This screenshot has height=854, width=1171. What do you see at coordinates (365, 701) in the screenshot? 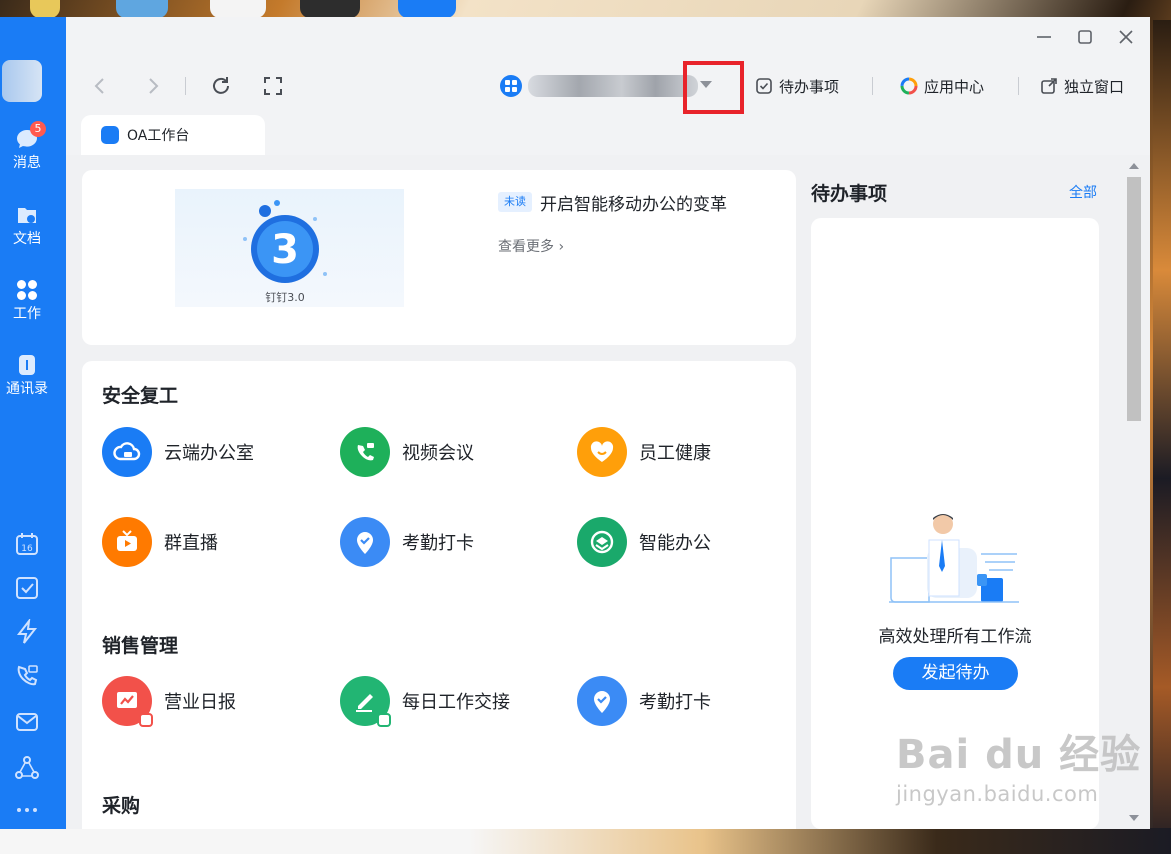
I see `handover-pen-icon` at bounding box center [365, 701].